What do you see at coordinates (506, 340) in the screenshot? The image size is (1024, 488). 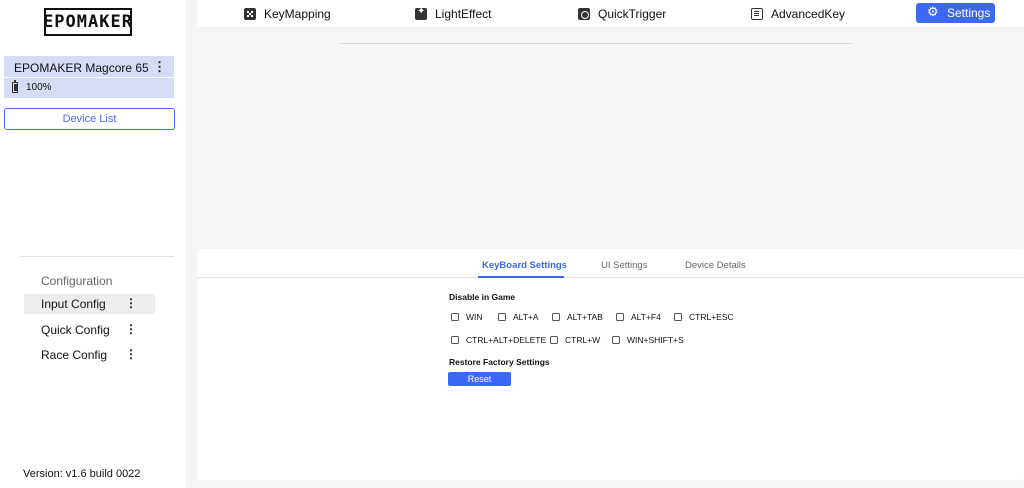 I see `checkbox-label: CTRL+ALT+DELETE` at bounding box center [506, 340].